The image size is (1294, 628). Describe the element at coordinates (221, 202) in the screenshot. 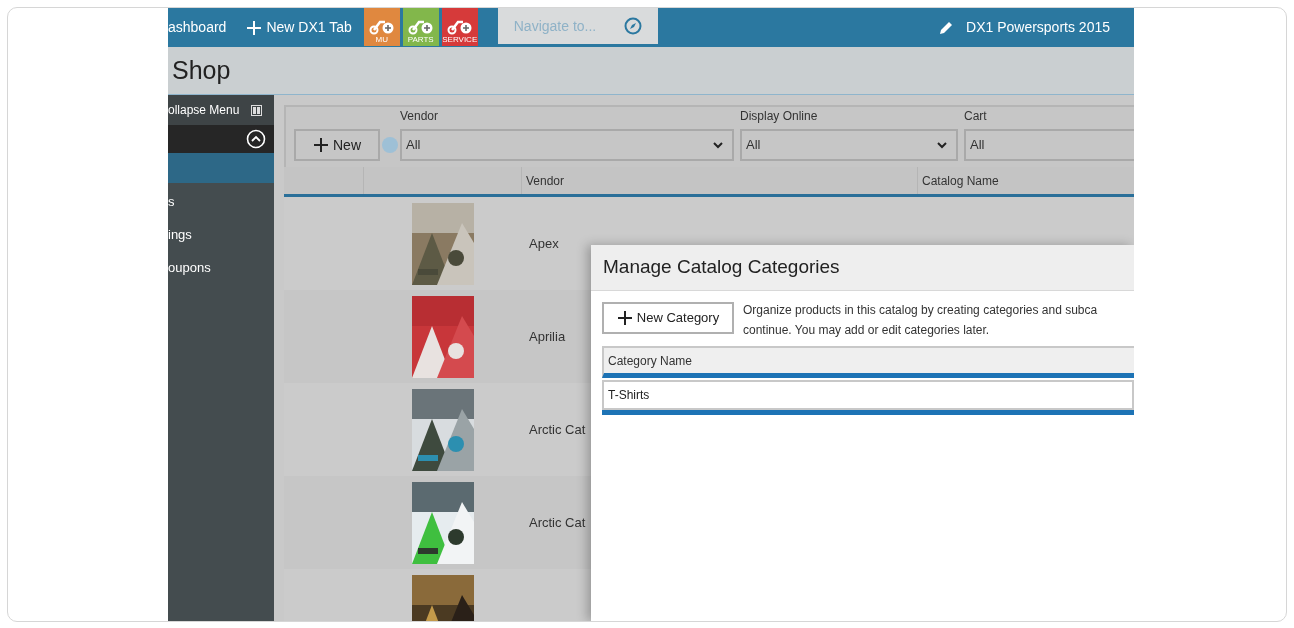

I see `sidebar-item: s` at that location.